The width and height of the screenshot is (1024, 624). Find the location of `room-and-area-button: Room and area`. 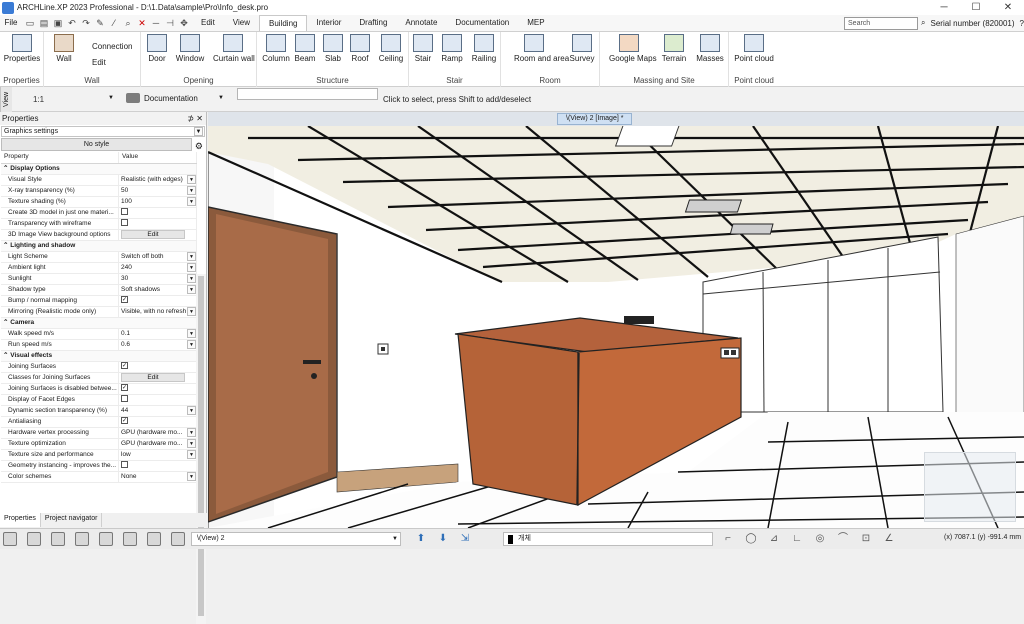

room-and-area-button: Room and area is located at coordinates (541, 50).